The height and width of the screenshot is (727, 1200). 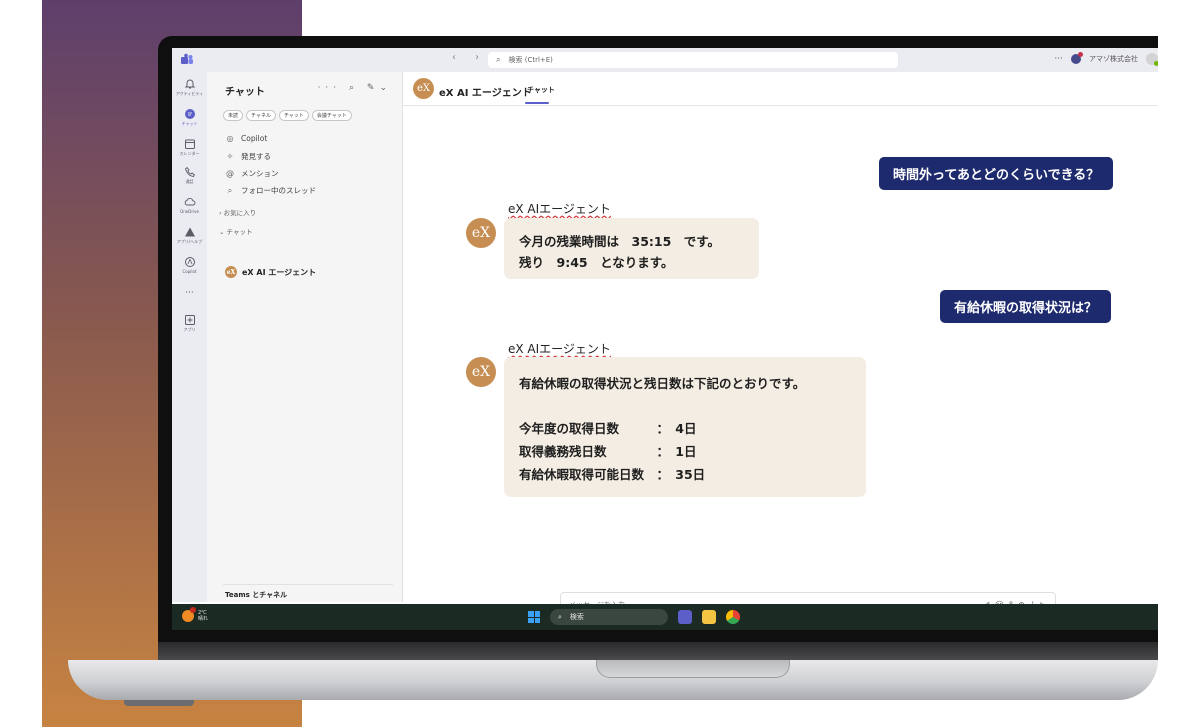 I want to click on favorites-section-toggle: › お気に入り, so click(x=237, y=212).